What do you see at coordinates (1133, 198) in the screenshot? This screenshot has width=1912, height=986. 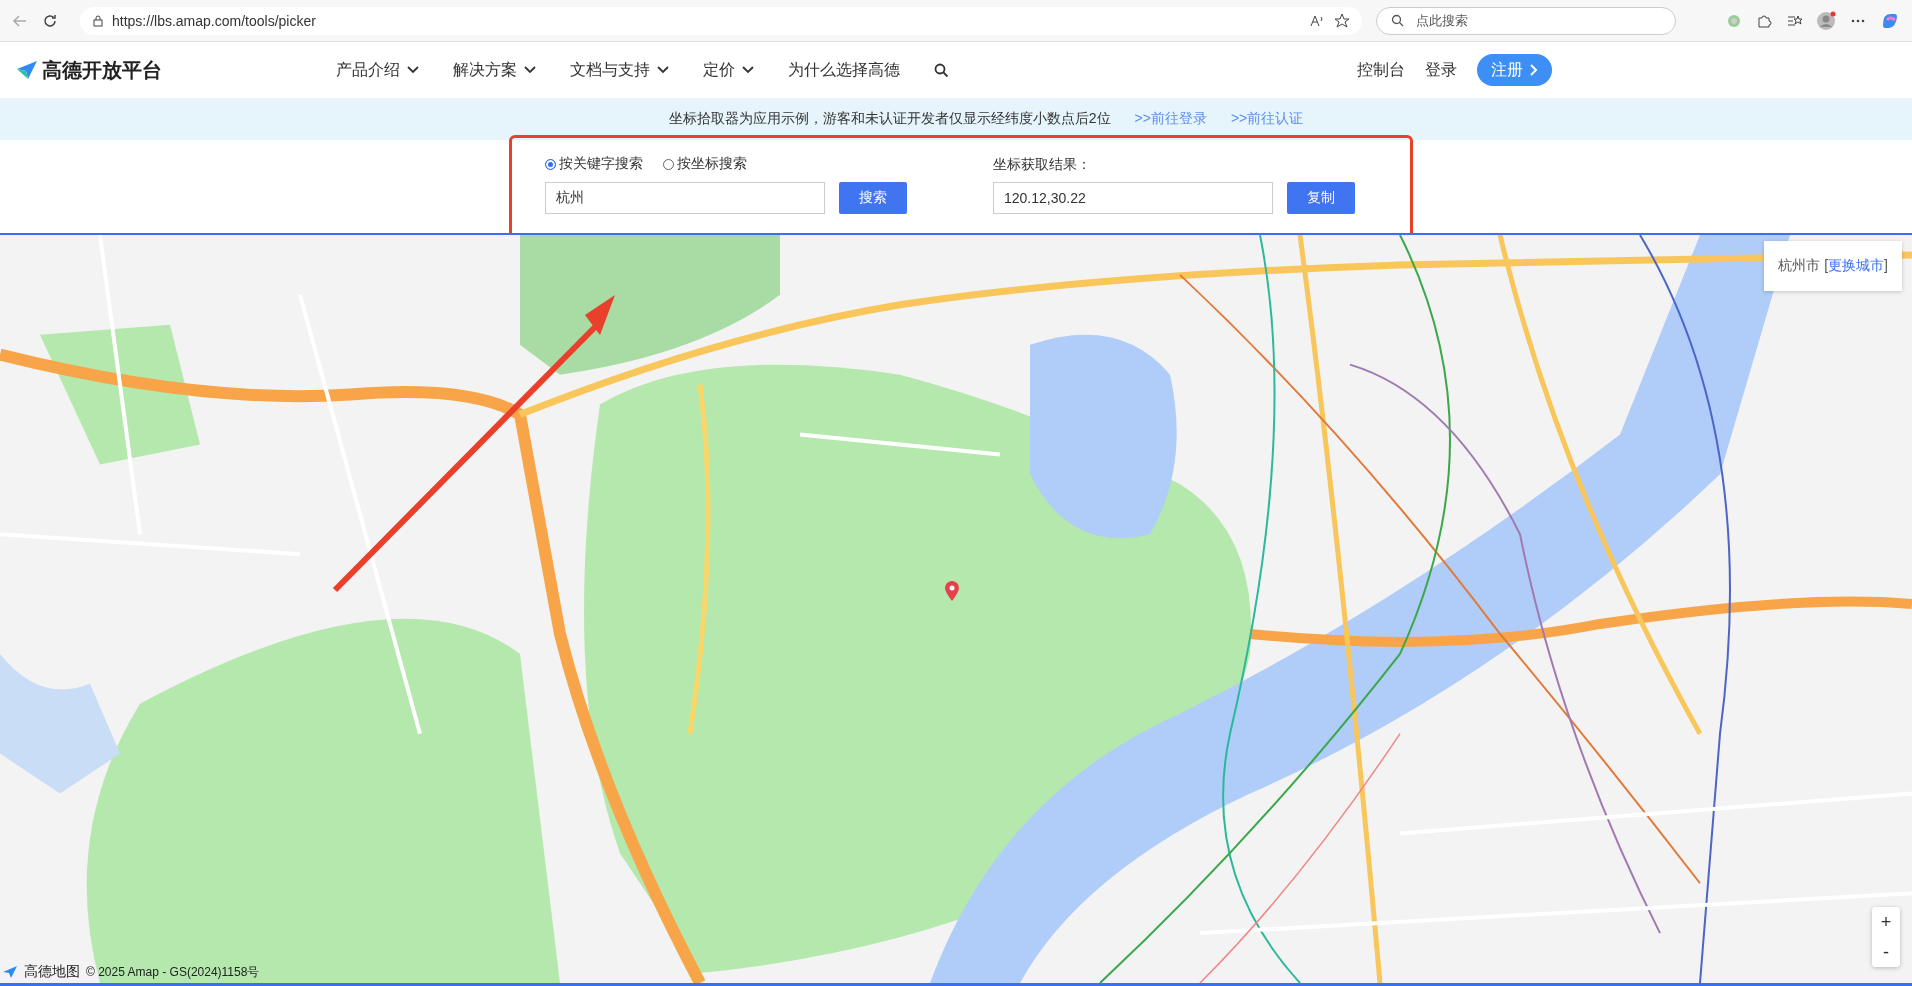 I see `coordinate-result-field: 120.12,30.22` at bounding box center [1133, 198].